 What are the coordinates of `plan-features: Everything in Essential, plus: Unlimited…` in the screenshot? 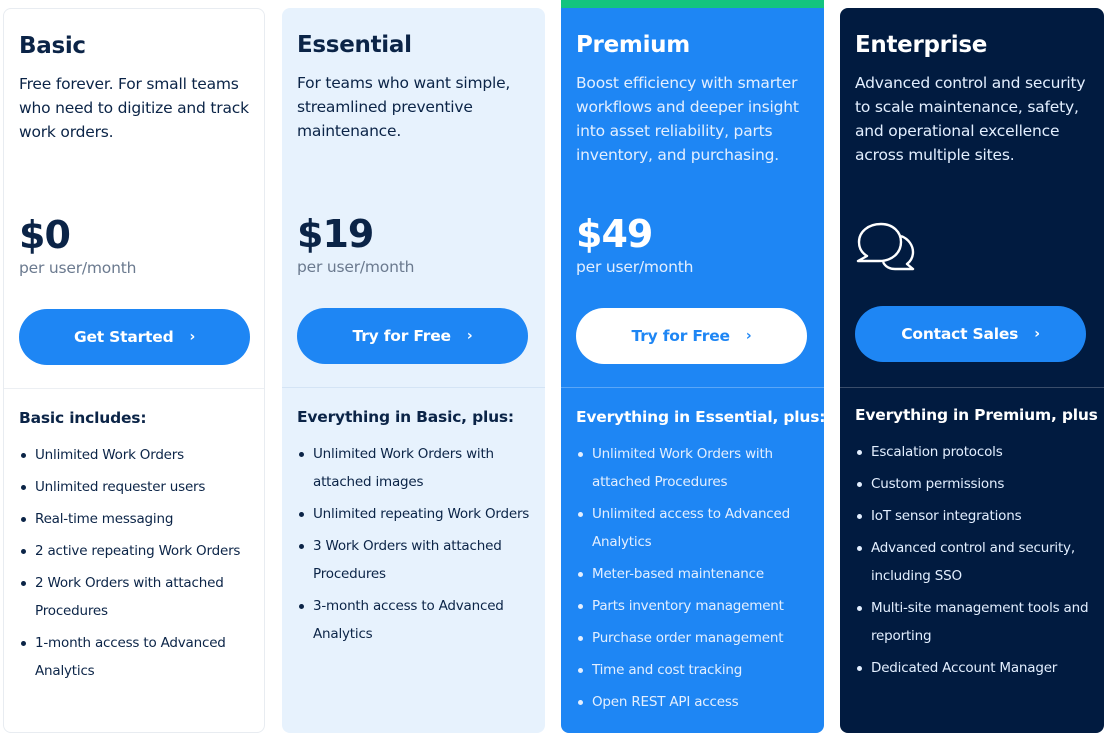 It's located at (692, 560).